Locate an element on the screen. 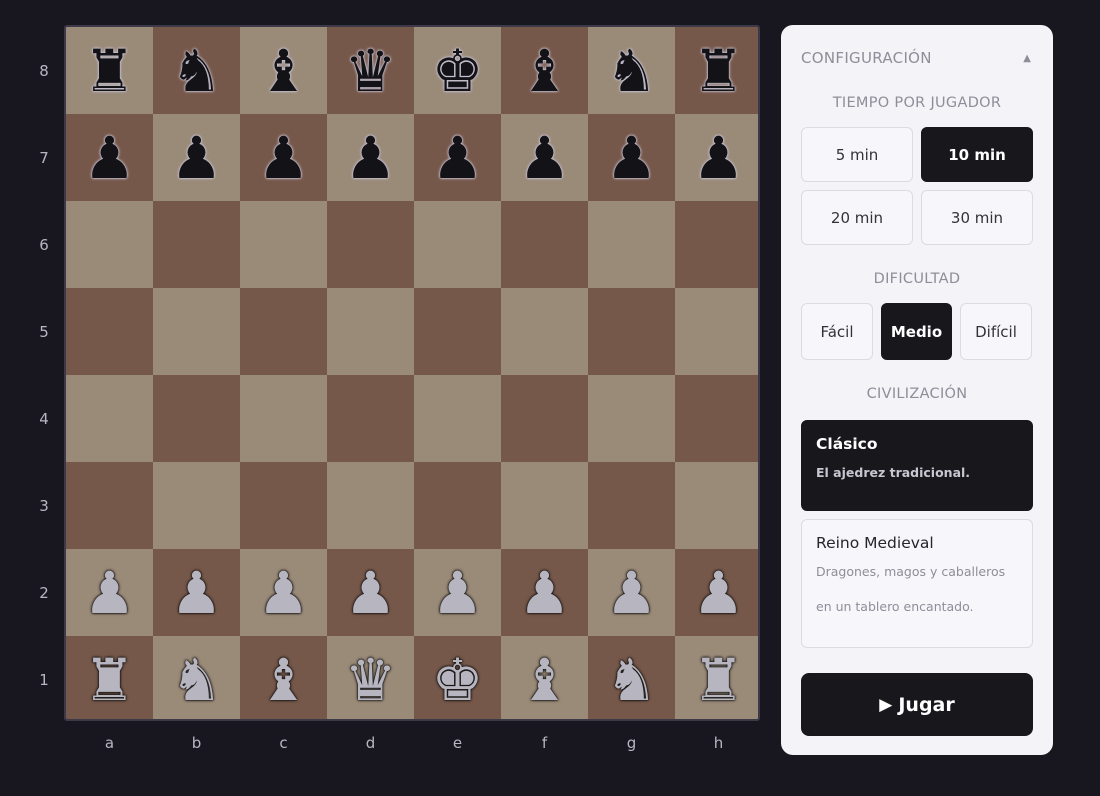 The width and height of the screenshot is (1100, 796). square-g3 is located at coordinates (631, 505).